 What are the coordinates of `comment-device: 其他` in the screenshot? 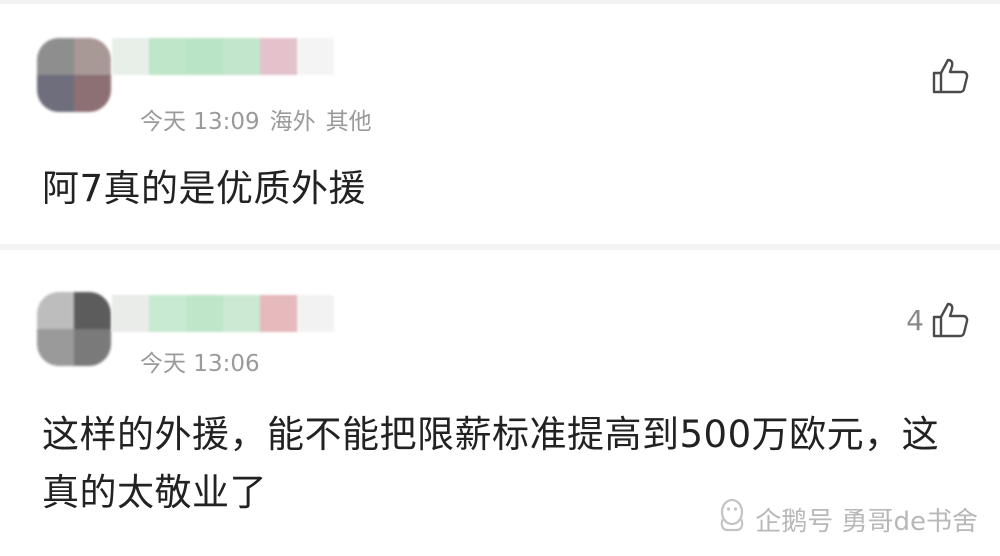 It's located at (348, 122).